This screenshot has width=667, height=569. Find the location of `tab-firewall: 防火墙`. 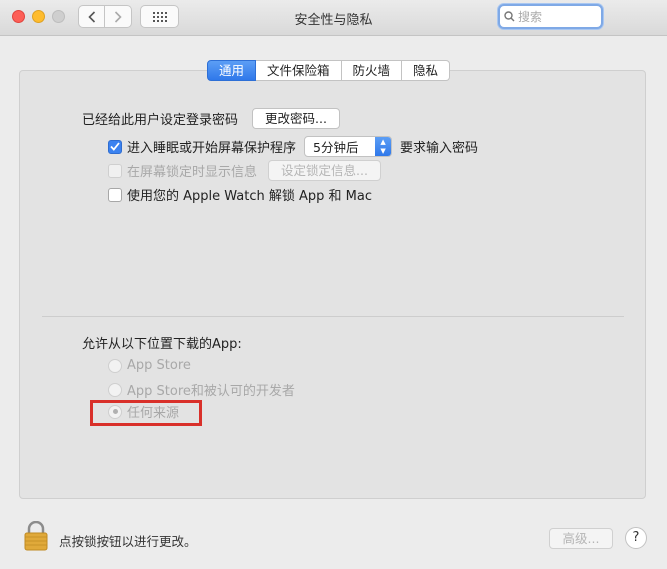

tab-firewall: 防火墙 is located at coordinates (372, 70).